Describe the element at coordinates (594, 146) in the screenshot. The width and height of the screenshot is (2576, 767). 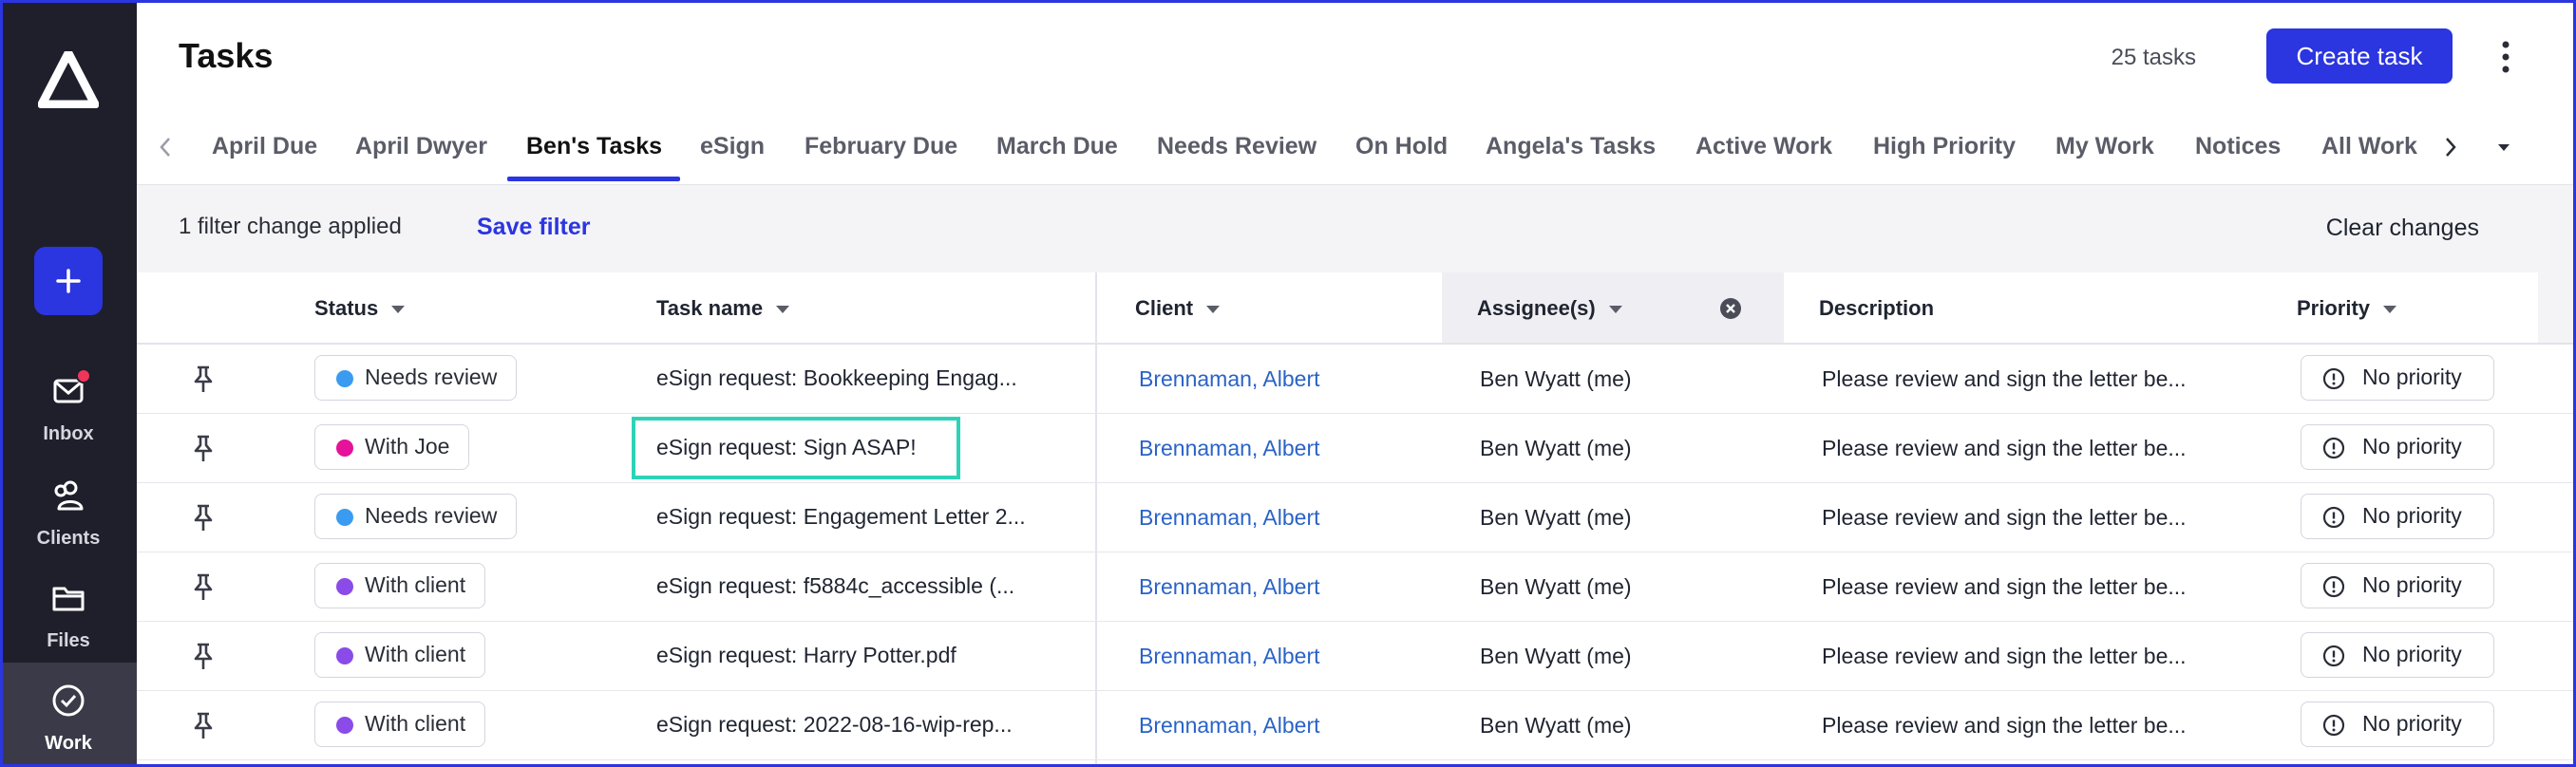
I see `tab-bens-tasks: Ben's Tasks` at that location.